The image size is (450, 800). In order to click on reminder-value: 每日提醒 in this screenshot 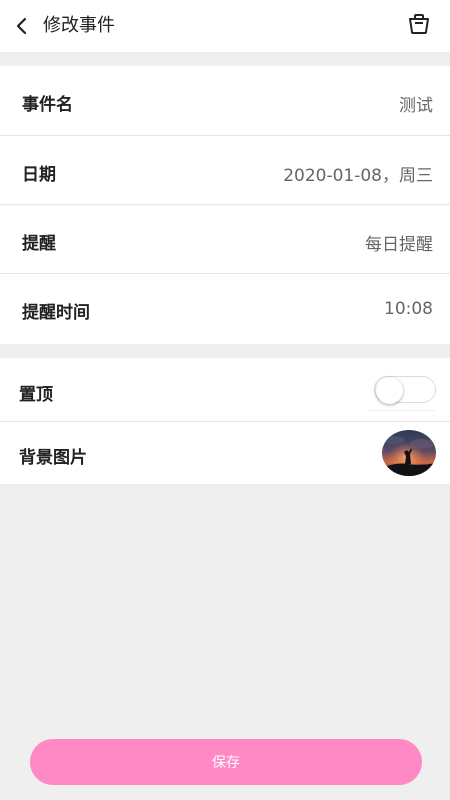, I will do `click(399, 245)`.